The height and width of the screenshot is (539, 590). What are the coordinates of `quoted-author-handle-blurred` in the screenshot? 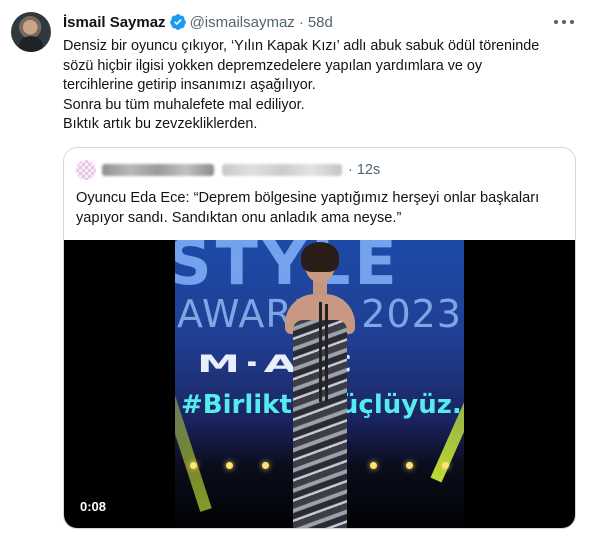 It's located at (282, 170).